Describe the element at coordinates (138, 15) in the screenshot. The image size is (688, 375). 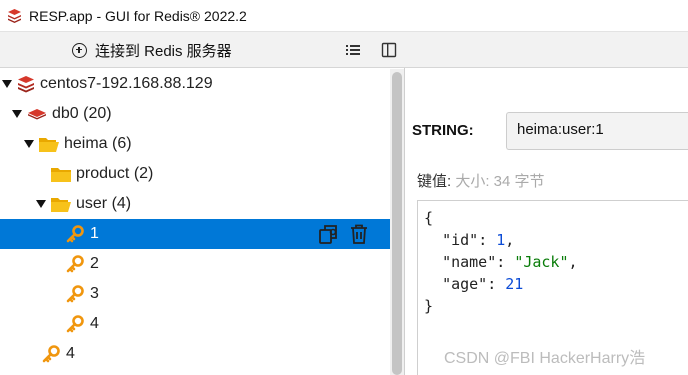
I see `window-title: RESP.app - GUI for Redis® 2022.2` at that location.